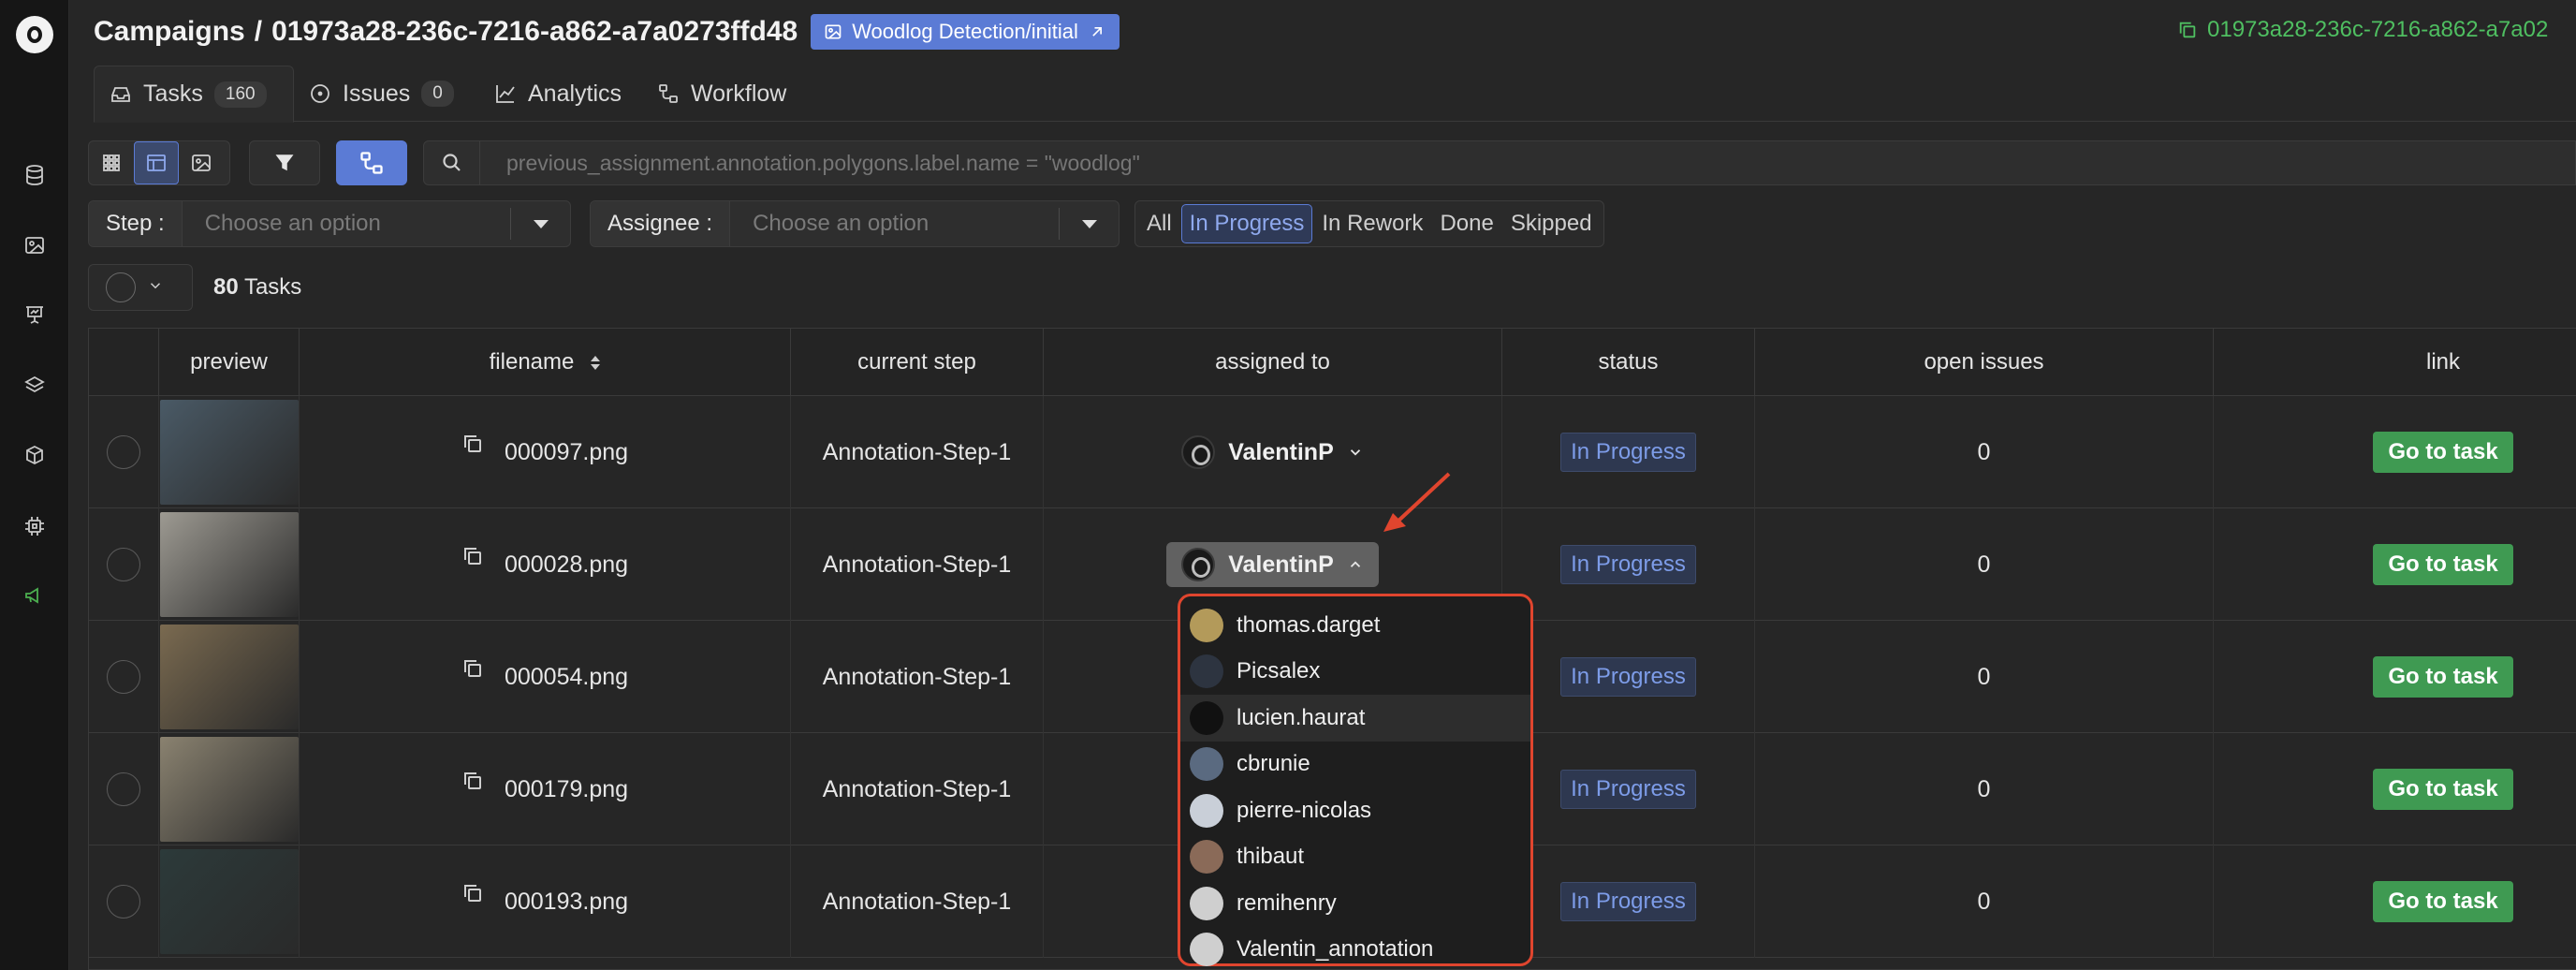  What do you see at coordinates (284, 162) in the screenshot?
I see `filter-button` at bounding box center [284, 162].